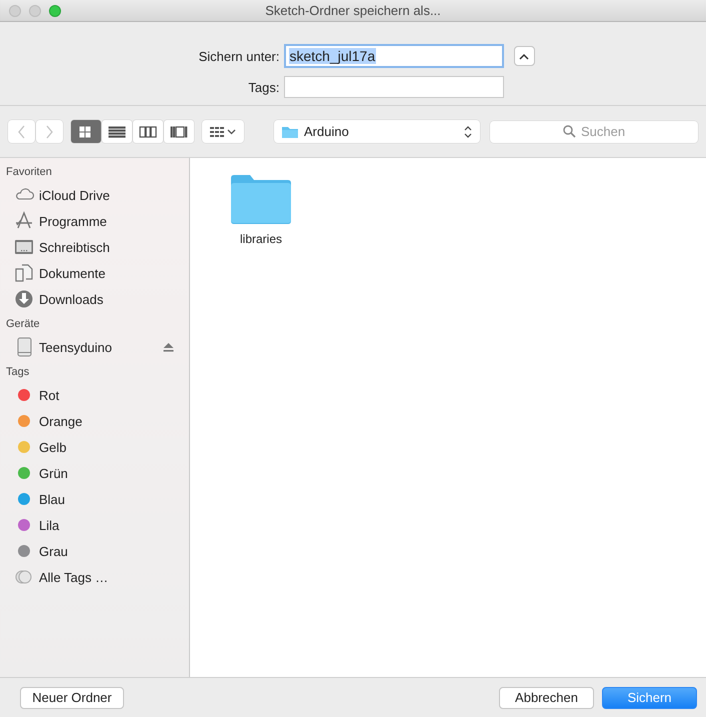  I want to click on sidebar-item: Schreibtisch, so click(94, 247).